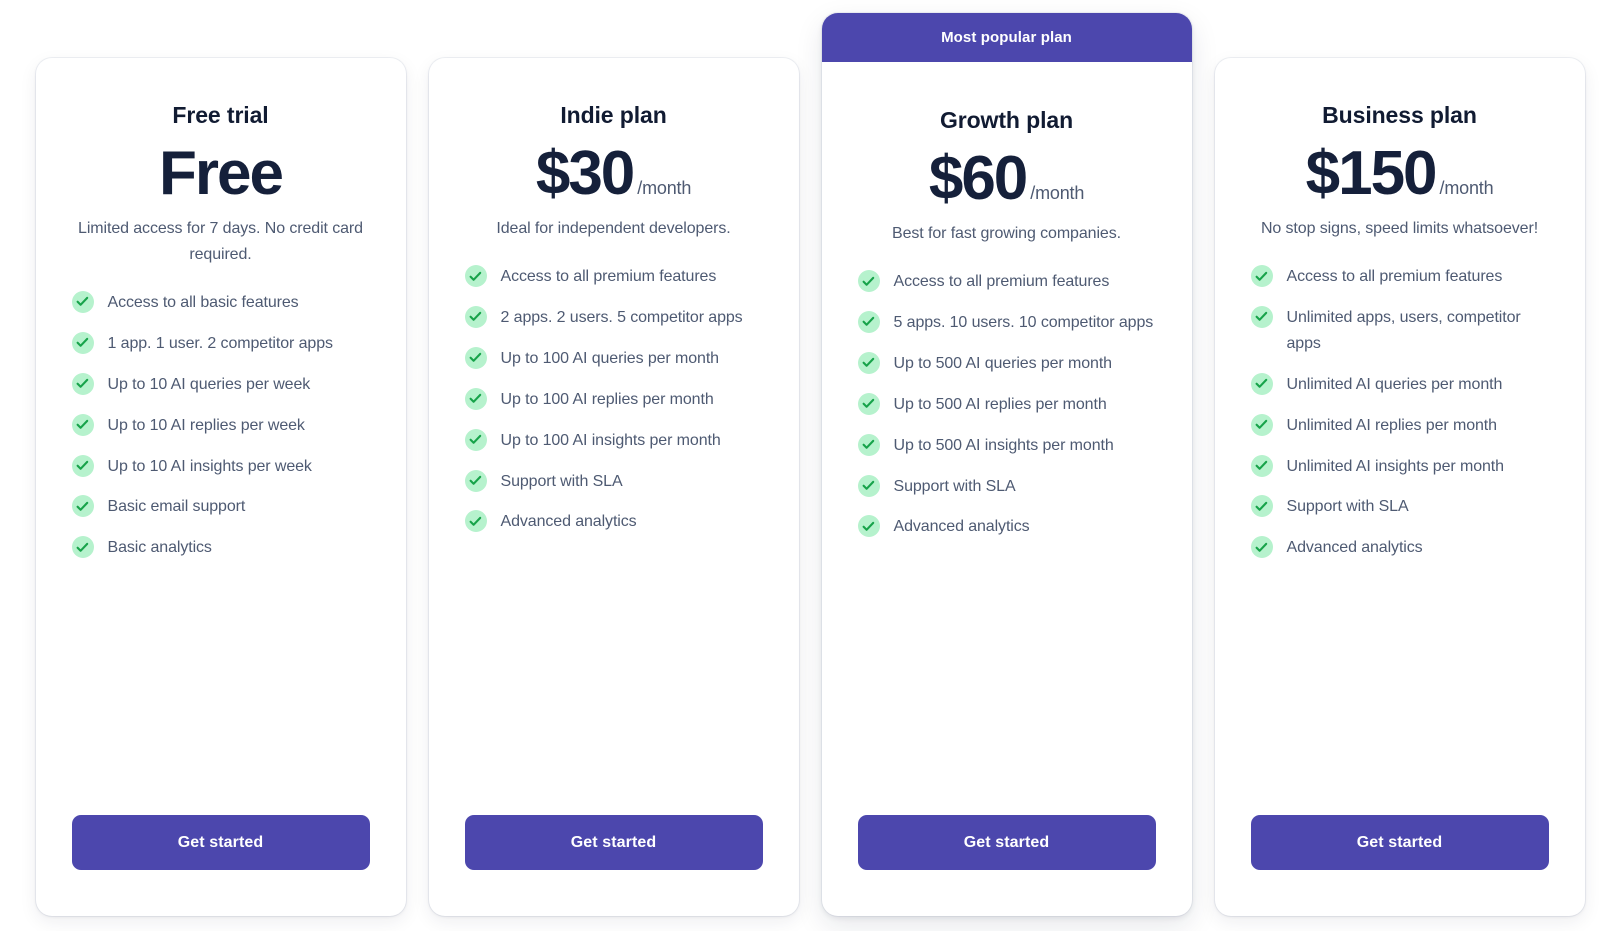  Describe the element at coordinates (1003, 363) in the screenshot. I see `feature-label: Up to 500 AI queries per month` at that location.